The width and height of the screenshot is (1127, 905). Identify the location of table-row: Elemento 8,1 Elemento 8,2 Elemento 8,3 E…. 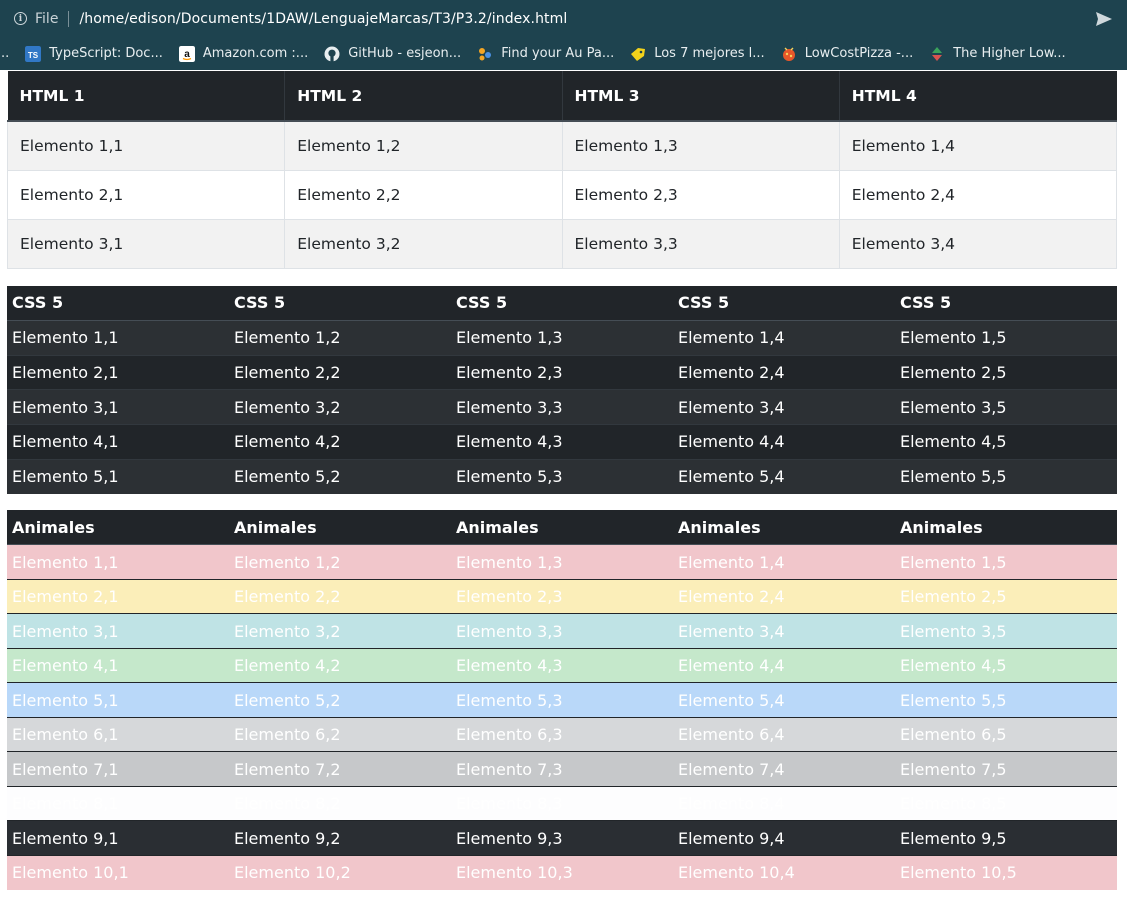
(562, 803).